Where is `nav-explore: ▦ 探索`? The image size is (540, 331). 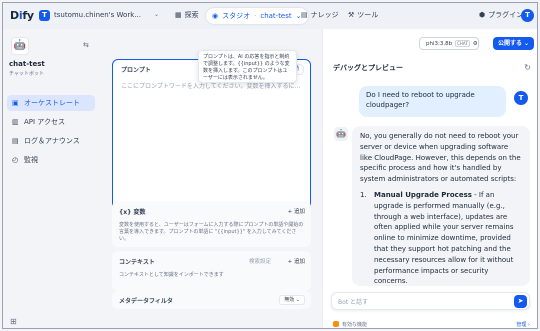 nav-explore: ▦ 探索 is located at coordinates (187, 15).